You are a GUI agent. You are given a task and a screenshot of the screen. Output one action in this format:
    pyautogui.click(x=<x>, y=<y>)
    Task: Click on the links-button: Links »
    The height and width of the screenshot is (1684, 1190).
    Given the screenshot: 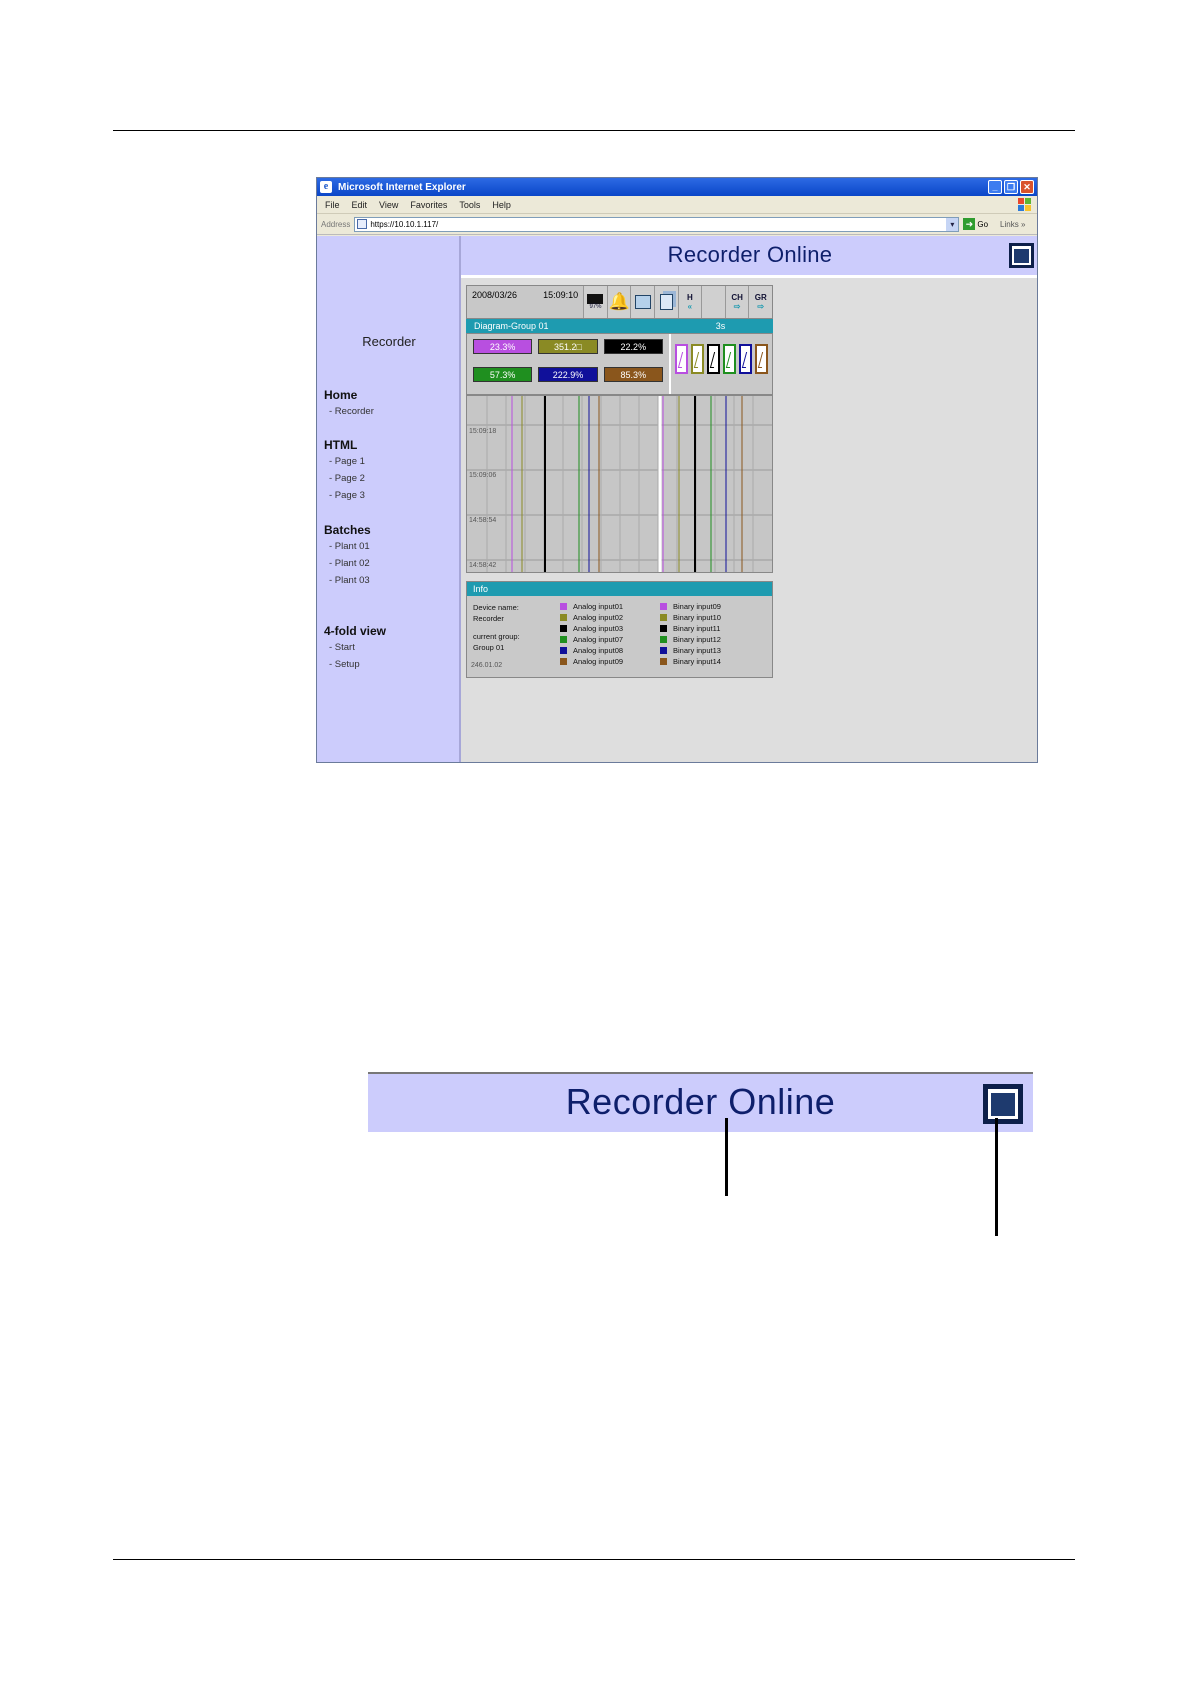 What is the action you would take?
    pyautogui.click(x=1012, y=224)
    